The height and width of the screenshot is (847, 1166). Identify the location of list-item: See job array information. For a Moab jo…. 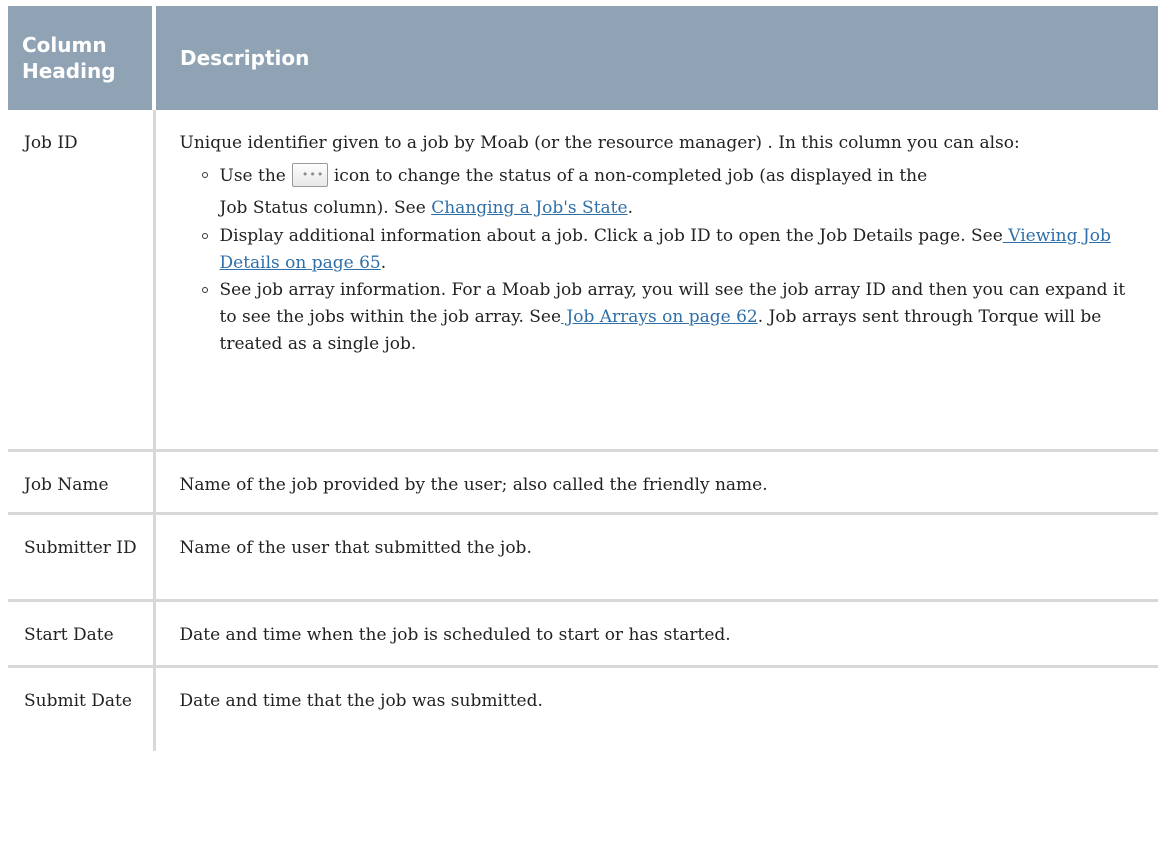
(674, 317).